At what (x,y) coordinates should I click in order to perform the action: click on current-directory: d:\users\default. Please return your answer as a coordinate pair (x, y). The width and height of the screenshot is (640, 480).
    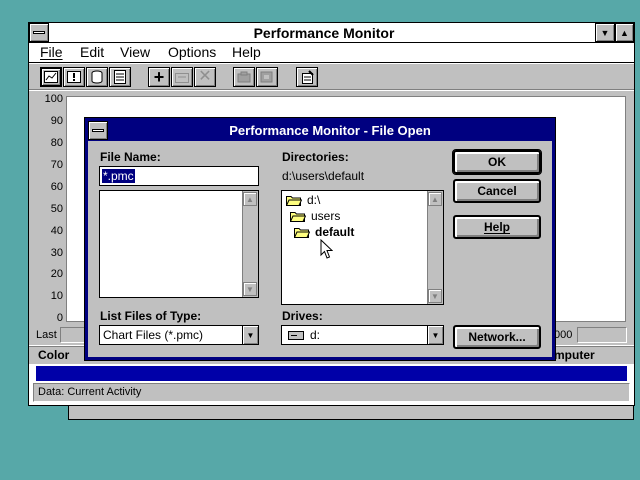
    Looking at the image, I should click on (323, 176).